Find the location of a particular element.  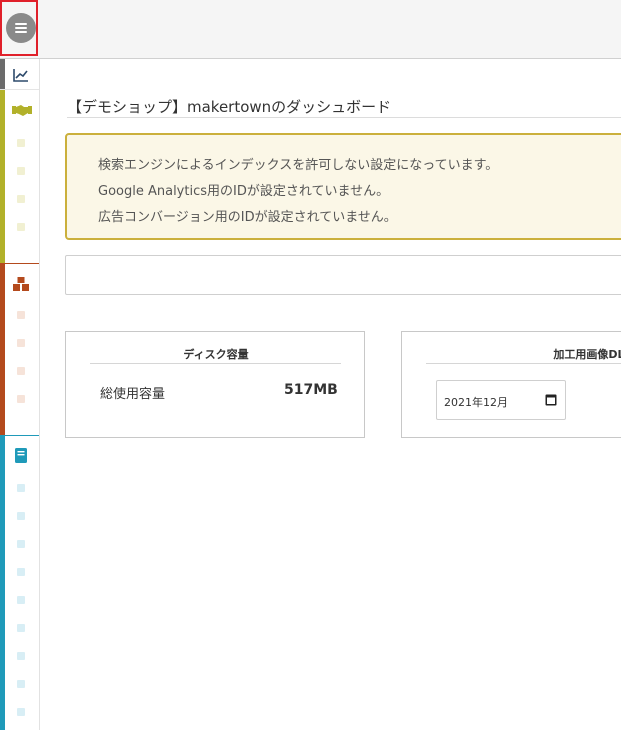

sidebar-section-catalog is located at coordinates (19, 583).